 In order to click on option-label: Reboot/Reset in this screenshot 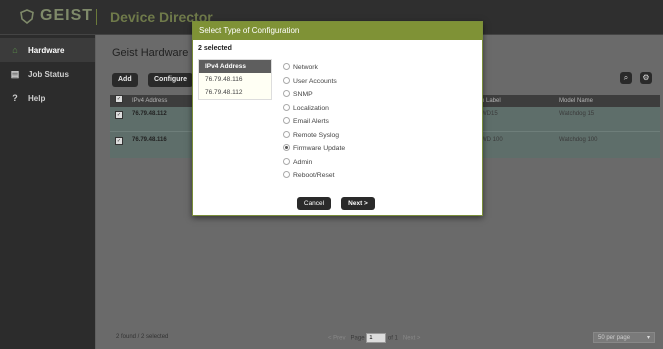, I will do `click(314, 175)`.